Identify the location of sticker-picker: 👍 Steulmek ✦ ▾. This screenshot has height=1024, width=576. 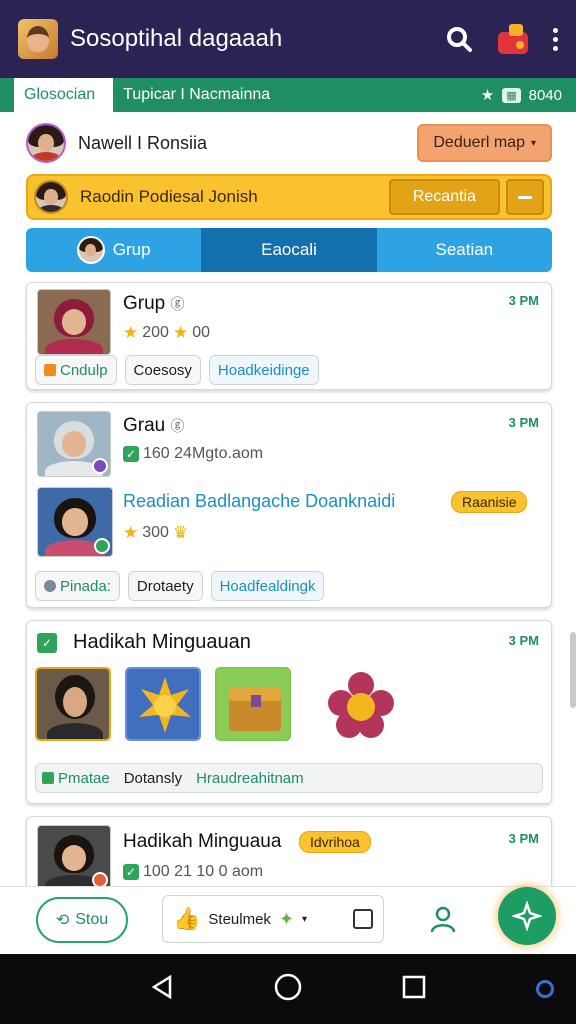
(273, 919).